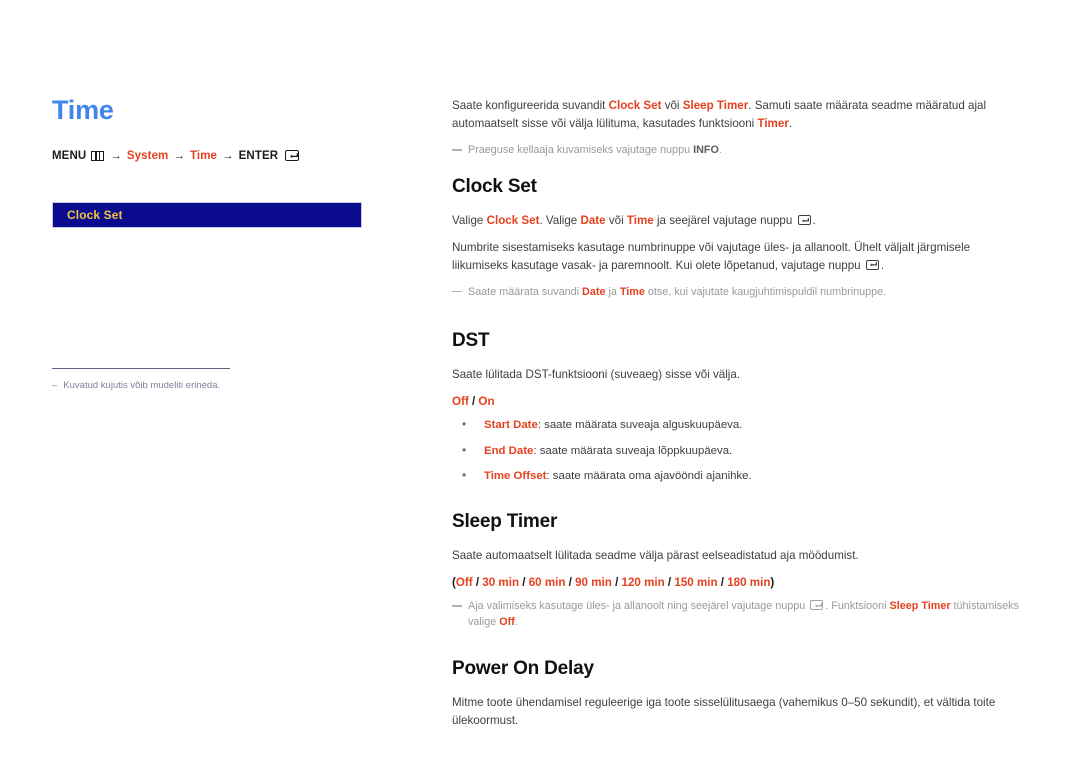  Describe the element at coordinates (469, 220) in the screenshot. I see `cs-p1-part-1: Valige` at that location.